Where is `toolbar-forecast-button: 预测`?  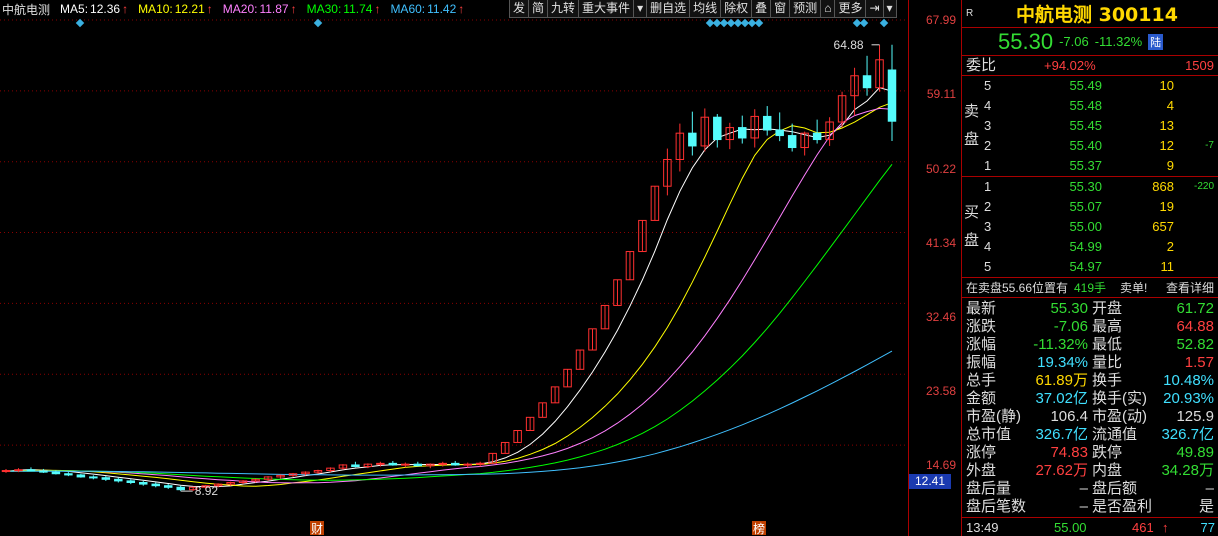 toolbar-forecast-button: 预测 is located at coordinates (805, 9).